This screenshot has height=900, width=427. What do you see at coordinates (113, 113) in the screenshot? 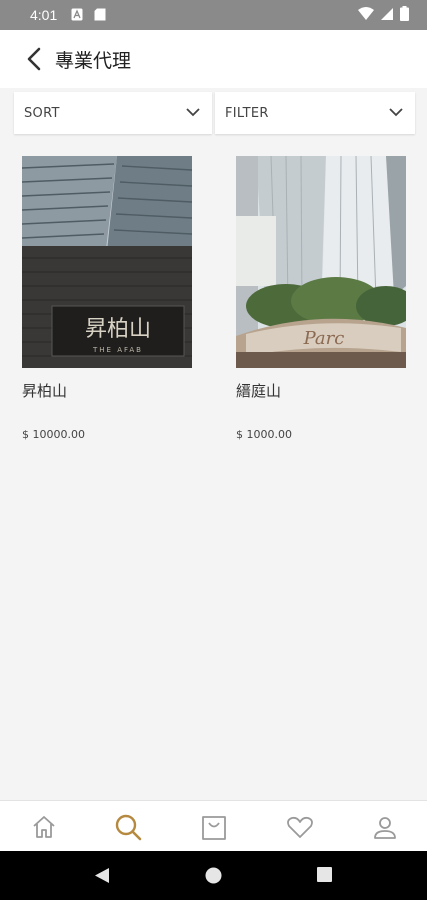
I see `sort-dropdown: SORT` at bounding box center [113, 113].